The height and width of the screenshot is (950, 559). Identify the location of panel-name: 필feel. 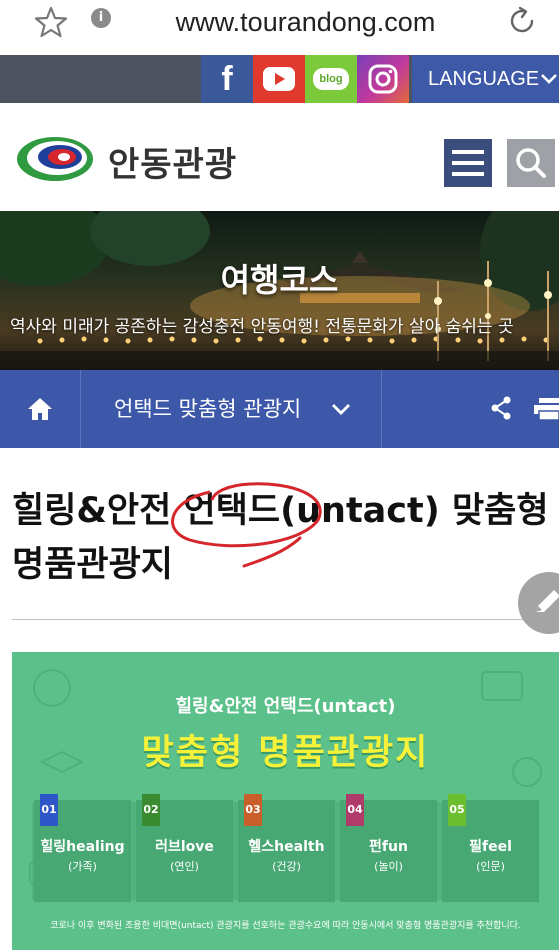
(490, 847).